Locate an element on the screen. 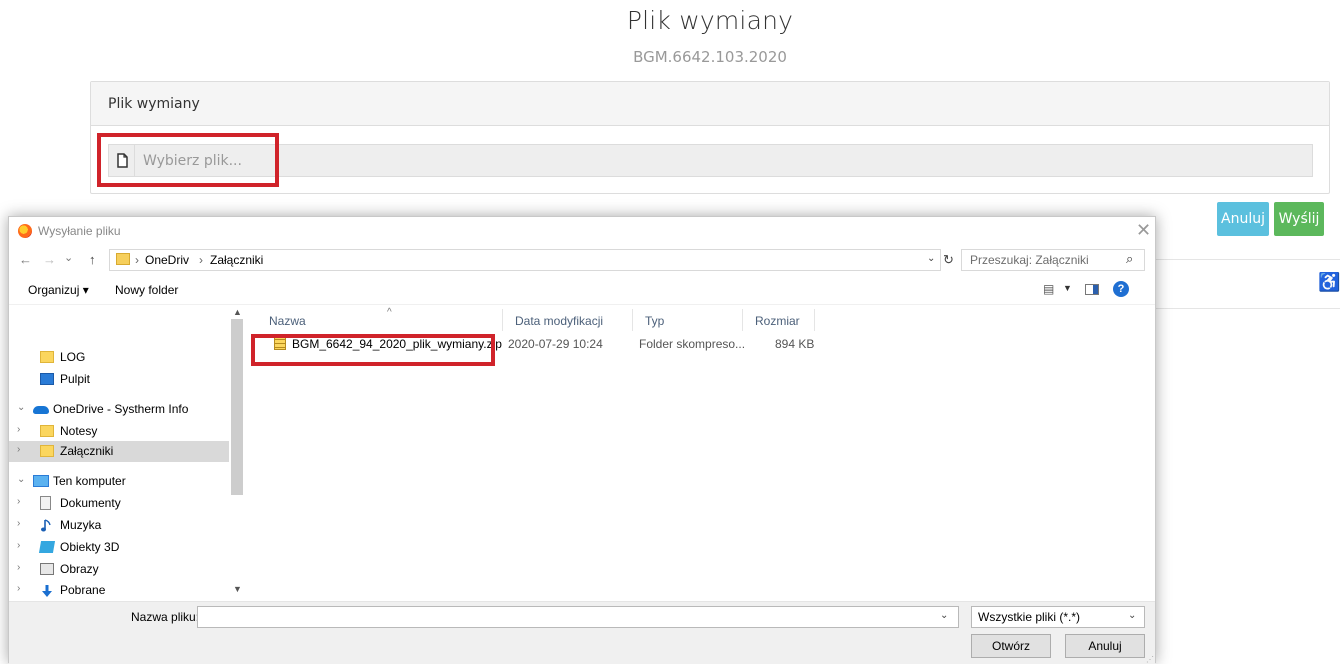 The image size is (1340, 664). tree-item-label: LOG is located at coordinates (73, 357).